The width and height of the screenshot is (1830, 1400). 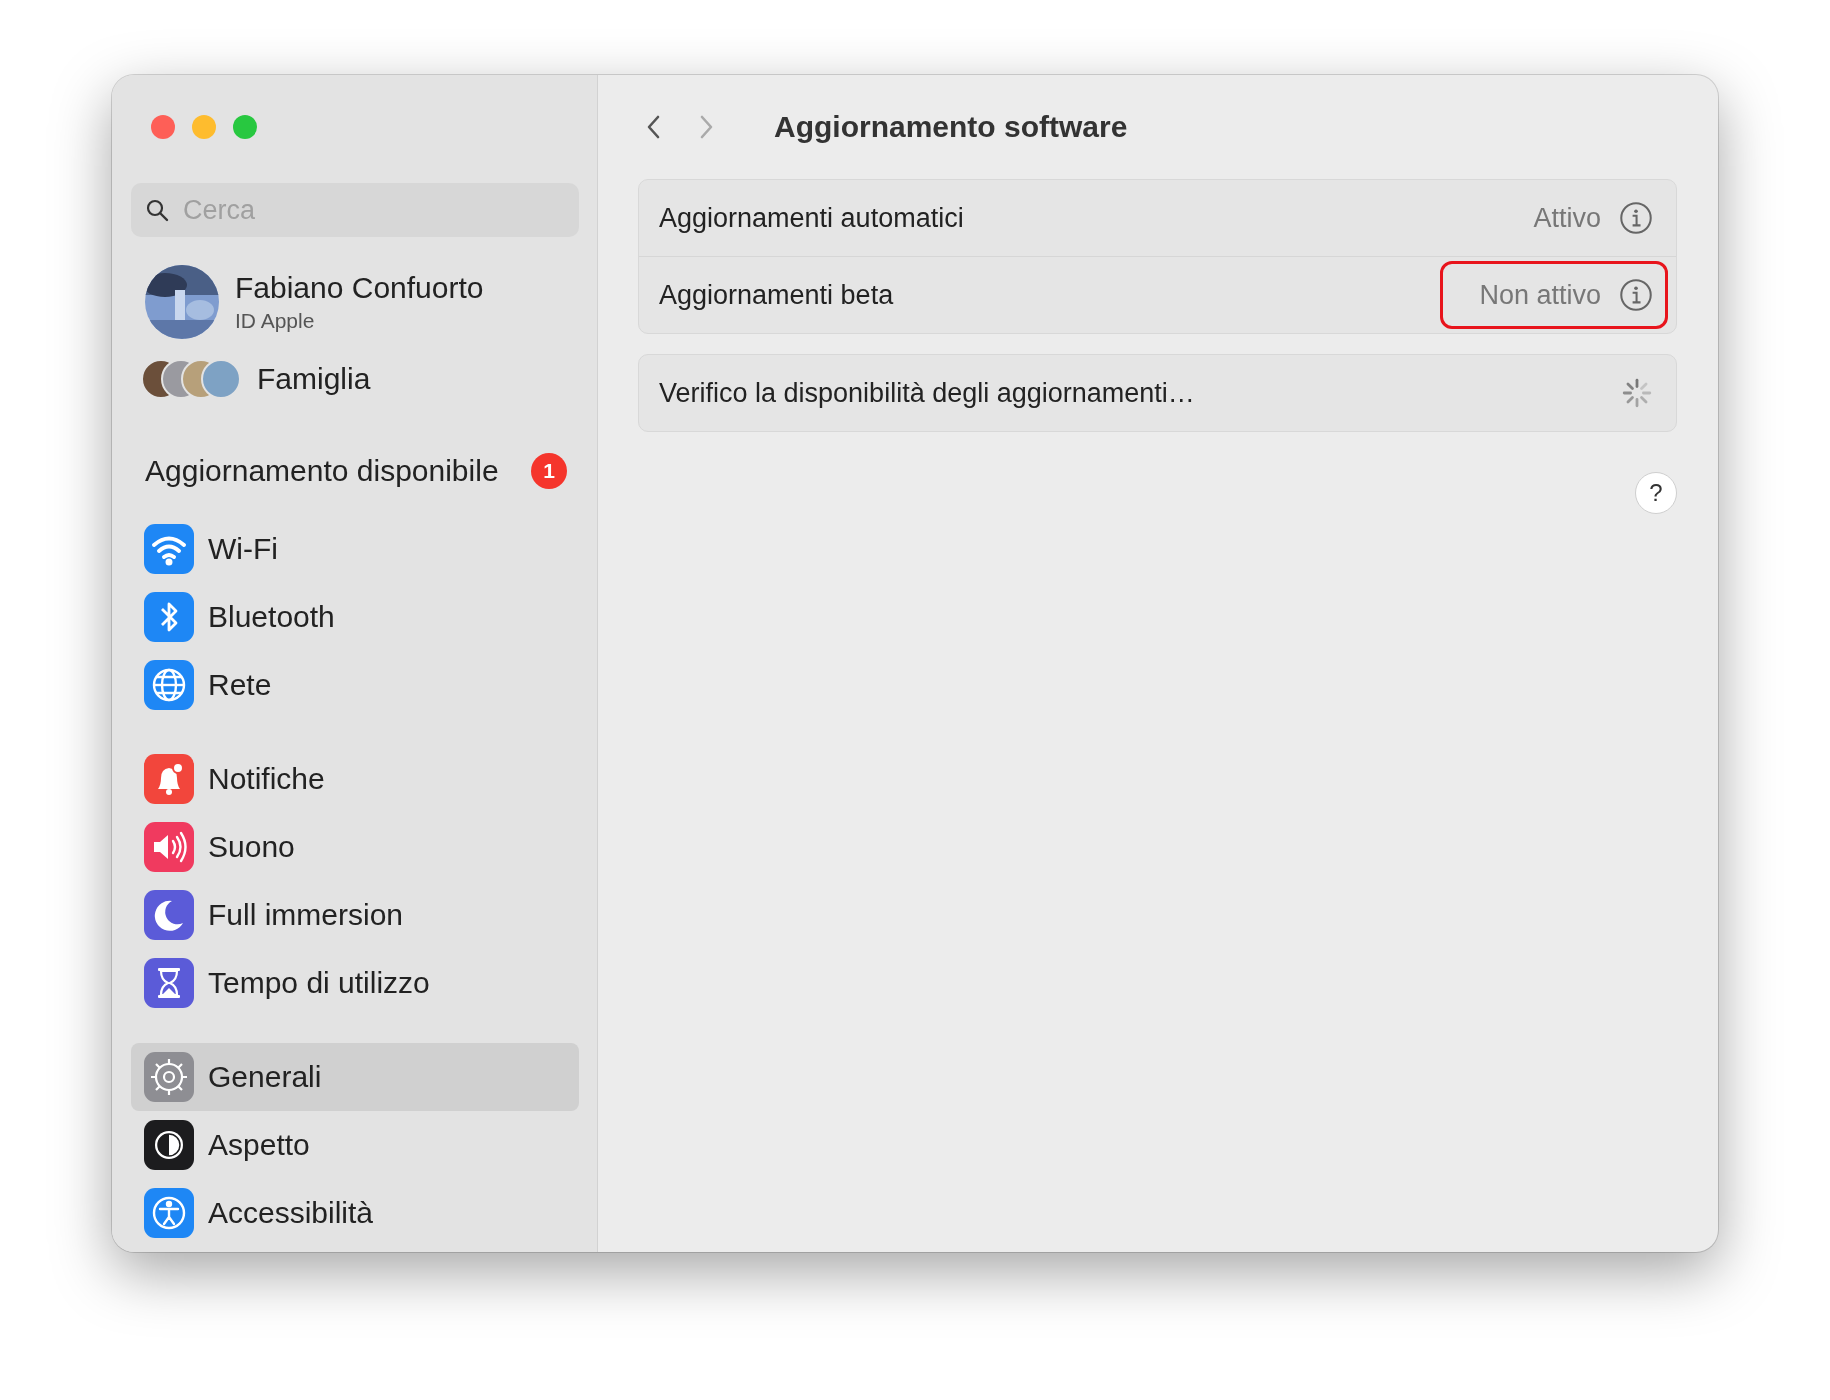 I want to click on sidebar-item: Accessibilità, so click(x=355, y=1213).